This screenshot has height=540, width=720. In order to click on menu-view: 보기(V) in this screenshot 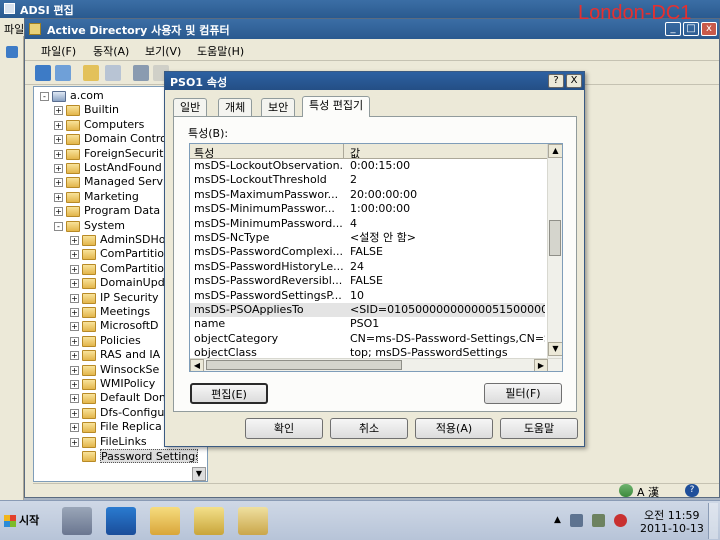, I will do `click(163, 51)`.